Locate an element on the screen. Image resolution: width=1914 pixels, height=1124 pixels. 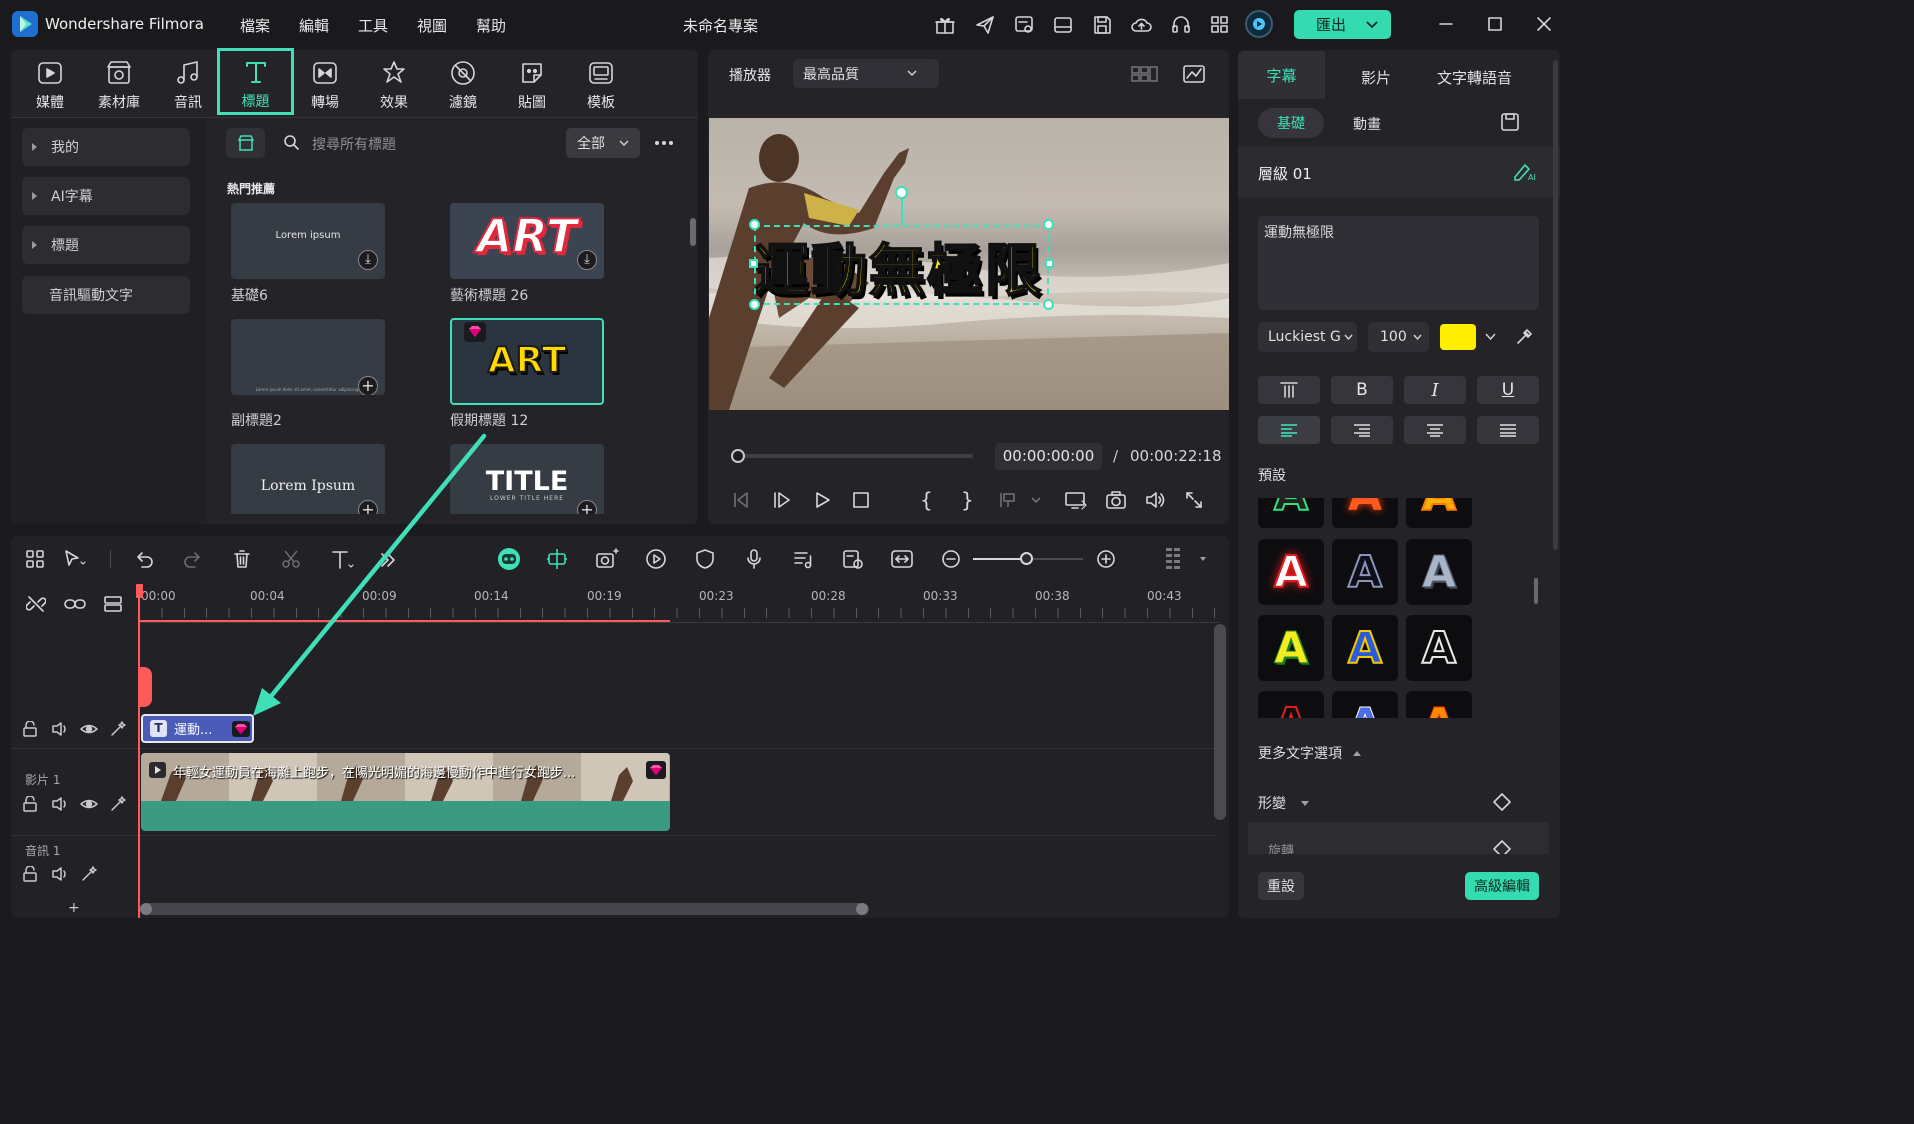
text-tool-icon is located at coordinates (343, 560).